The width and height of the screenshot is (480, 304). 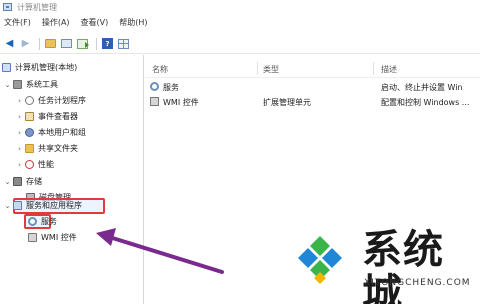 What do you see at coordinates (66, 43) in the screenshot?
I see `console-tree-icon` at bounding box center [66, 43].